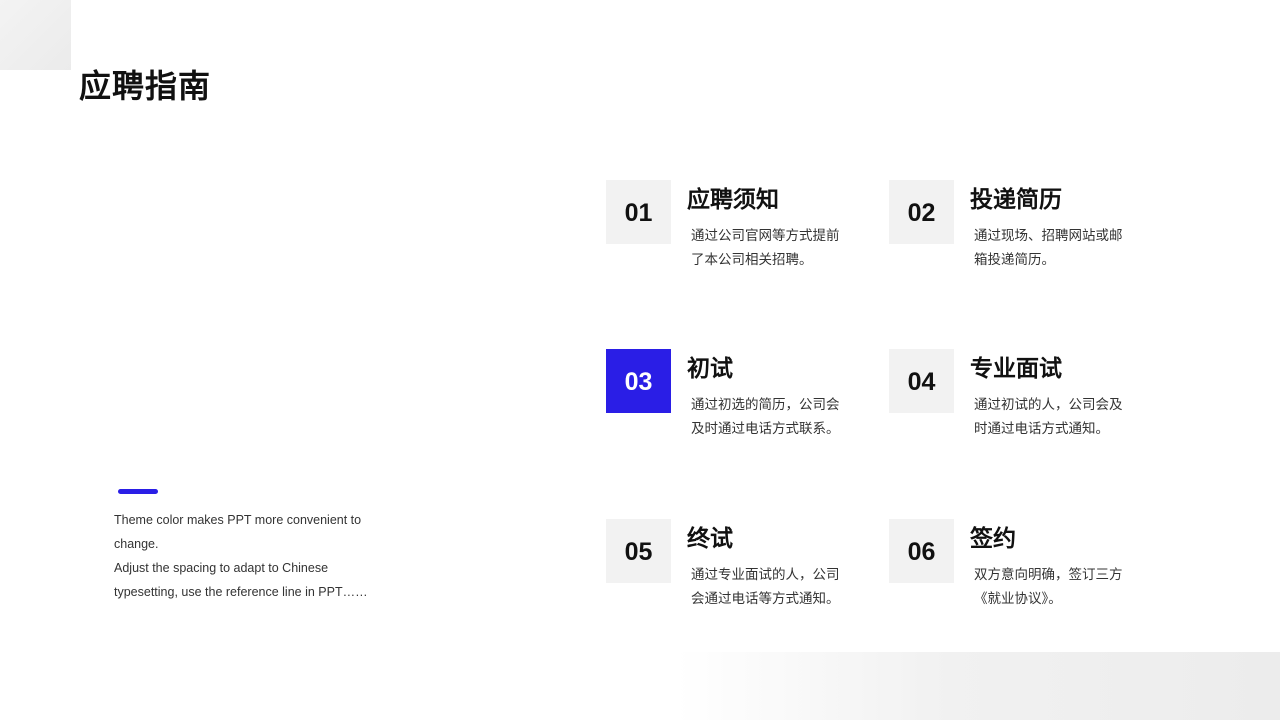  I want to click on step-number: 02, so click(921, 212).